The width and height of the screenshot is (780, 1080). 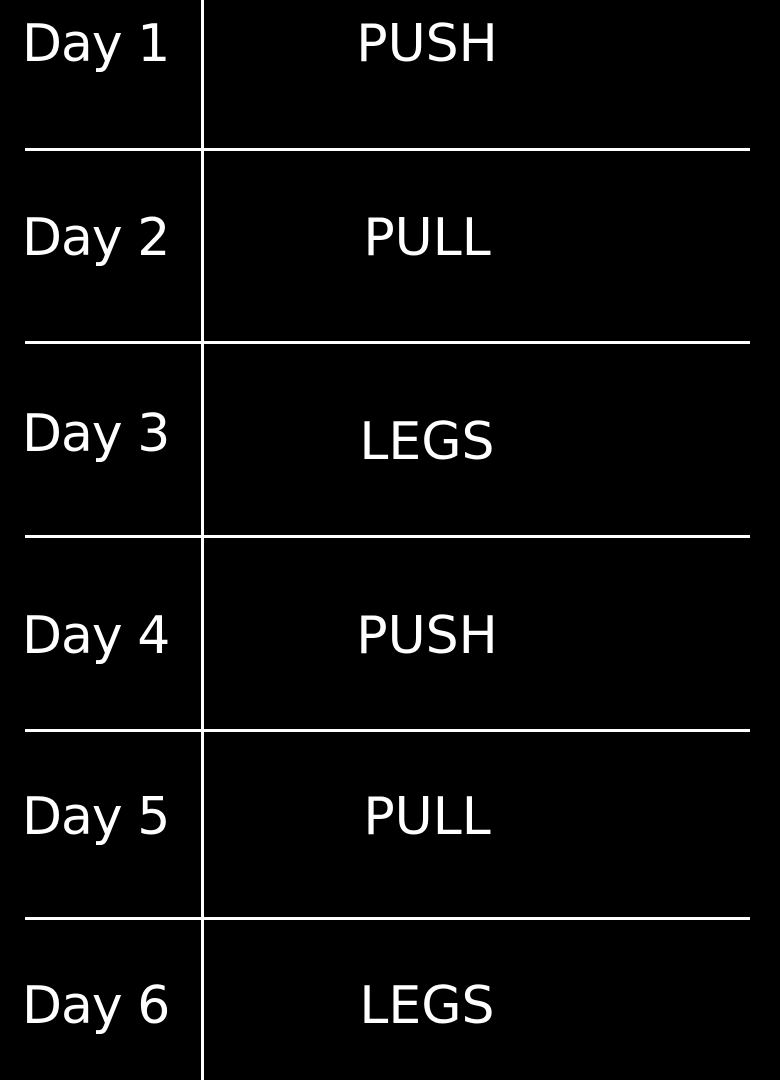 What do you see at coordinates (96, 238) in the screenshot?
I see `day-label: Day 2` at bounding box center [96, 238].